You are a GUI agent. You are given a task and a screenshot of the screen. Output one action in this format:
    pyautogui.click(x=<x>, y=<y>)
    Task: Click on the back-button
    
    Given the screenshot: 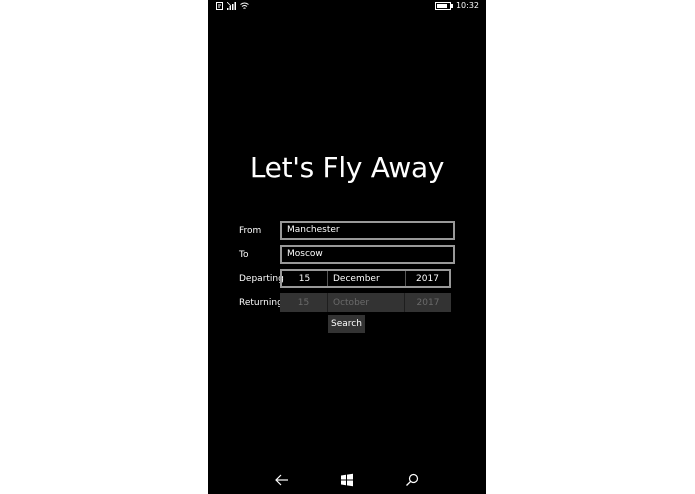 What is the action you would take?
    pyautogui.click(x=282, y=480)
    